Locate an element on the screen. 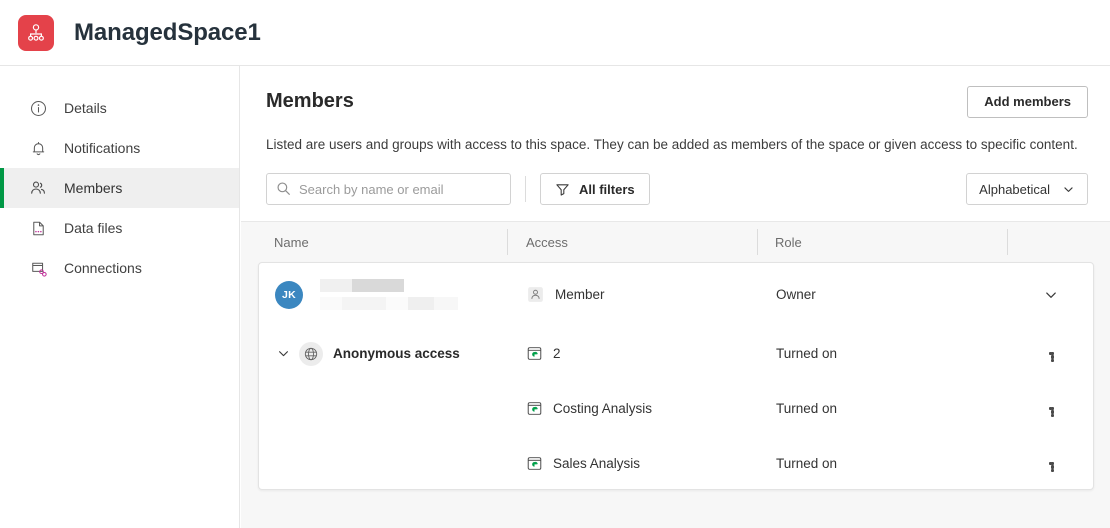 Image resolution: width=1110 pixels, height=528 pixels. table-row: Costing Analysis Turned on is located at coordinates (676, 408).